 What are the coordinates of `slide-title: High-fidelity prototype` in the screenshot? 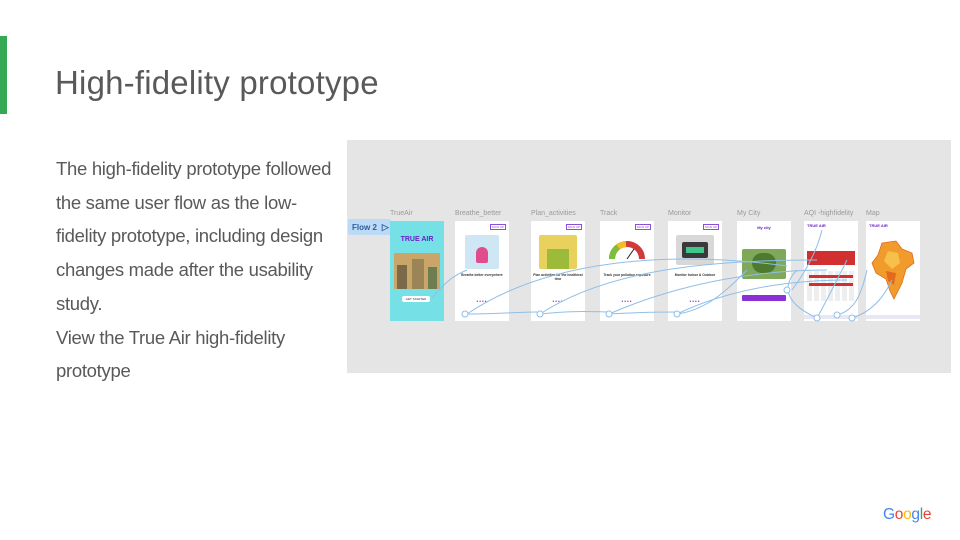 It's located at (217, 82).